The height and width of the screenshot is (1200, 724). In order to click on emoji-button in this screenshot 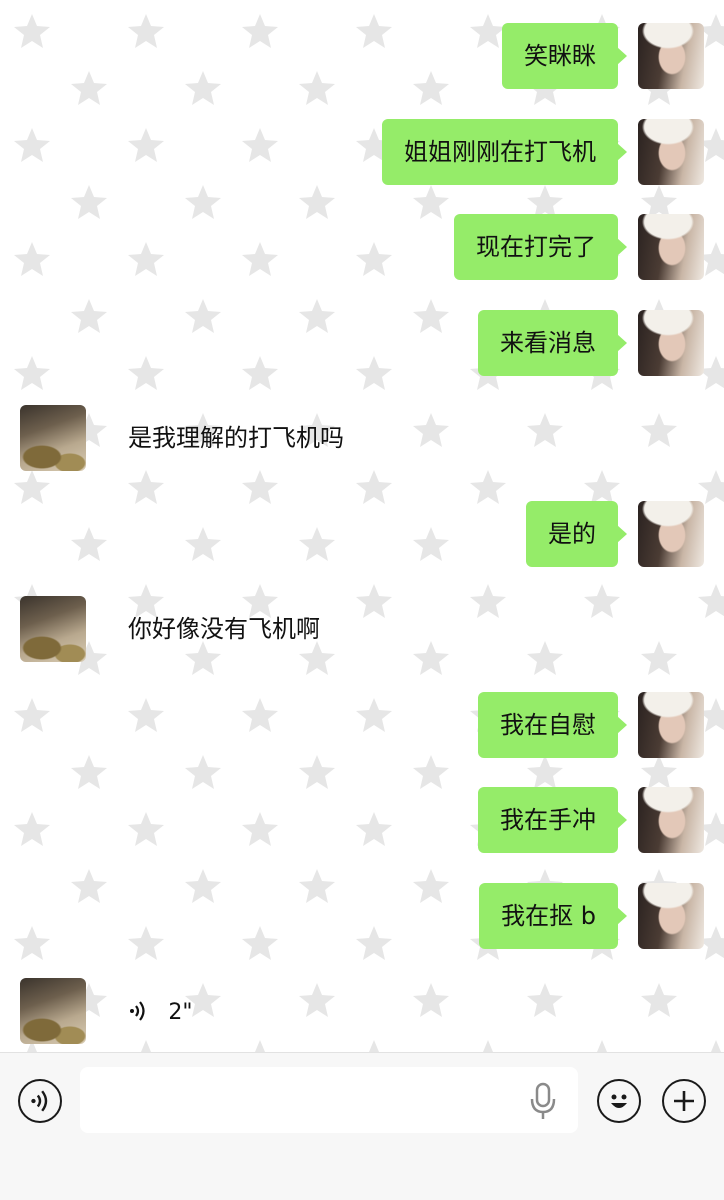, I will do `click(619, 1101)`.